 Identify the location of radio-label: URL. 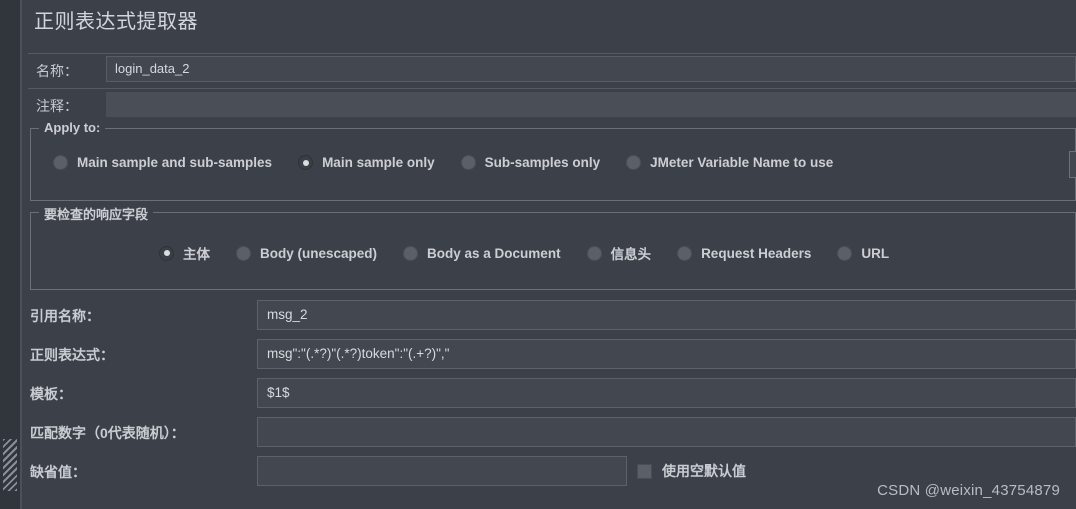
(875, 253).